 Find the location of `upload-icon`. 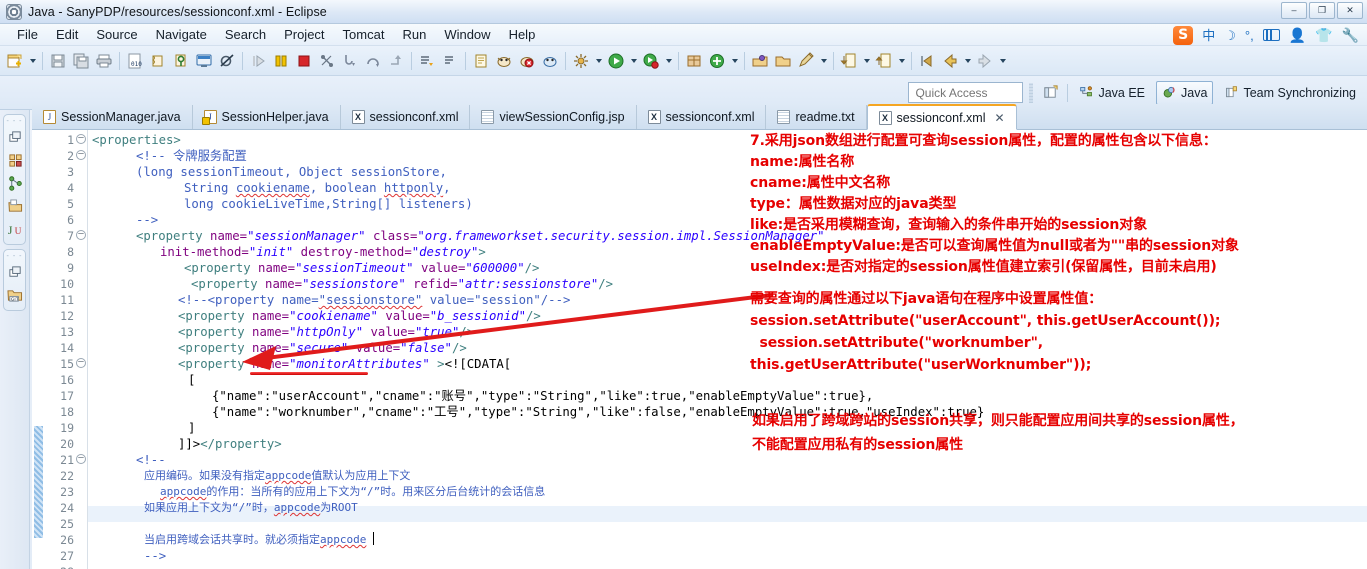

upload-icon is located at coordinates (884, 61).